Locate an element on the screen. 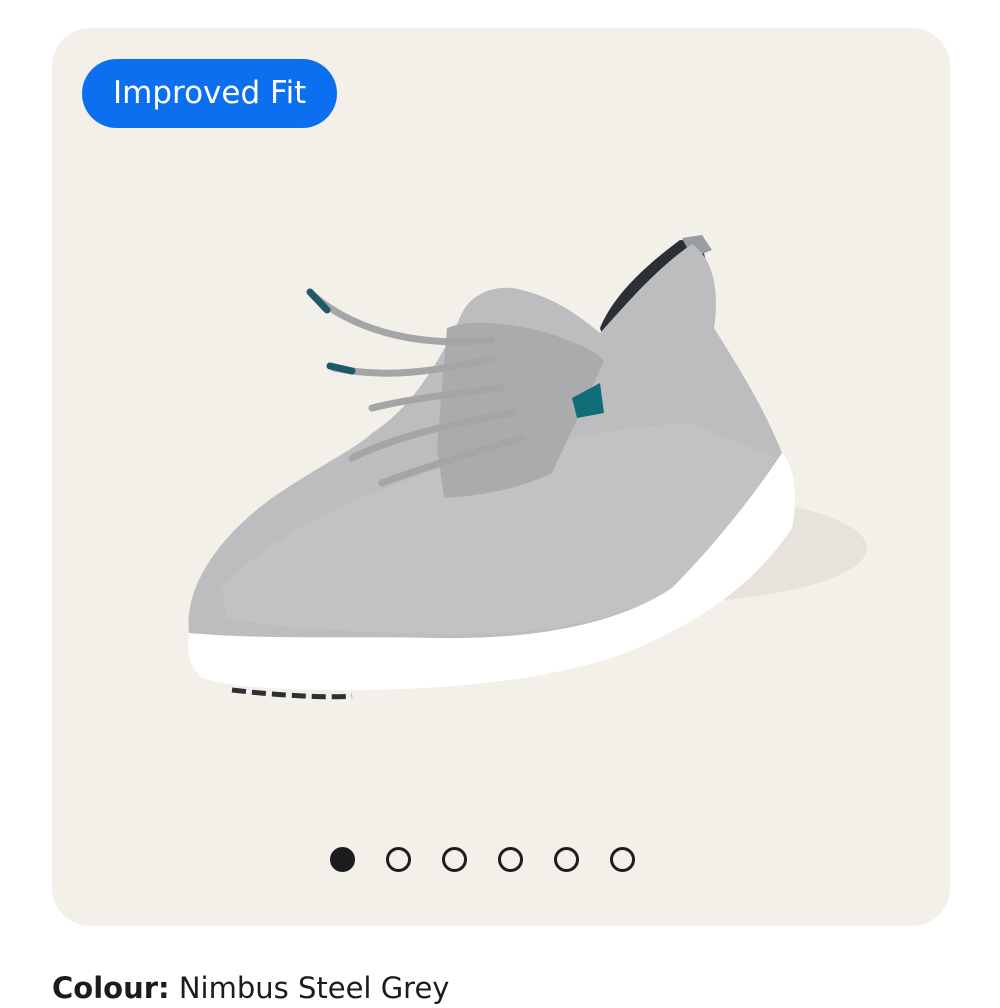  carousel-pagination is located at coordinates (482, 859).